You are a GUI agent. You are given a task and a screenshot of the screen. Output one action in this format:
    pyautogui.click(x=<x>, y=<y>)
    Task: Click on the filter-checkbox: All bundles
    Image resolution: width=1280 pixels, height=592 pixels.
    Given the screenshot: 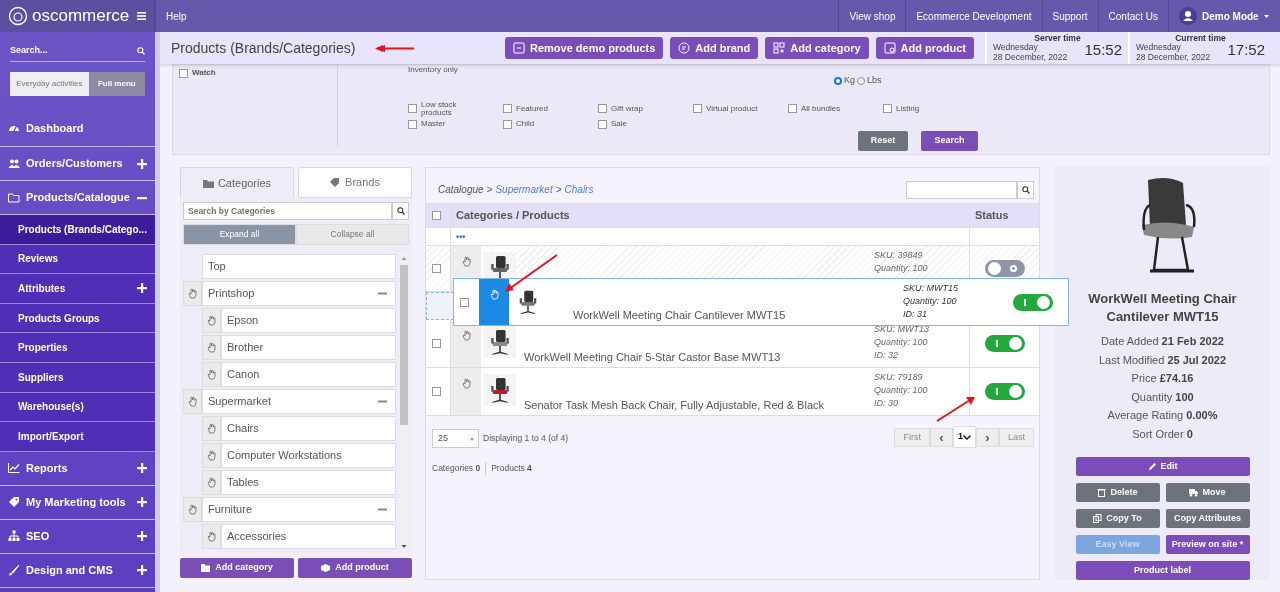 What is the action you would take?
    pyautogui.click(x=835, y=108)
    